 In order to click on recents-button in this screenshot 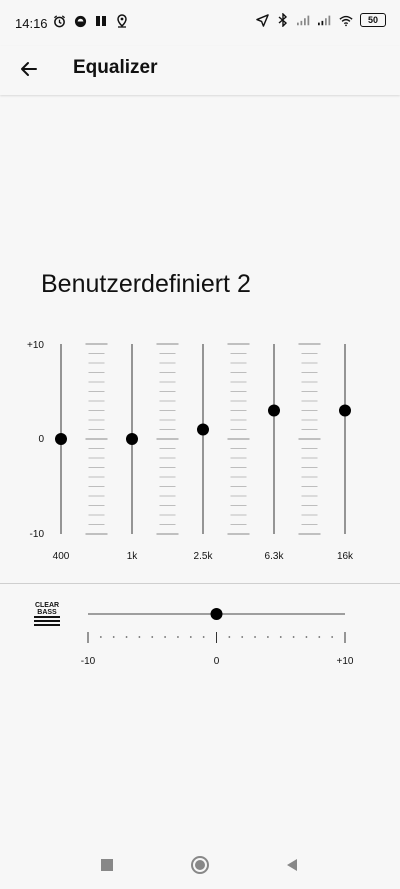, I will do `click(107, 865)`.